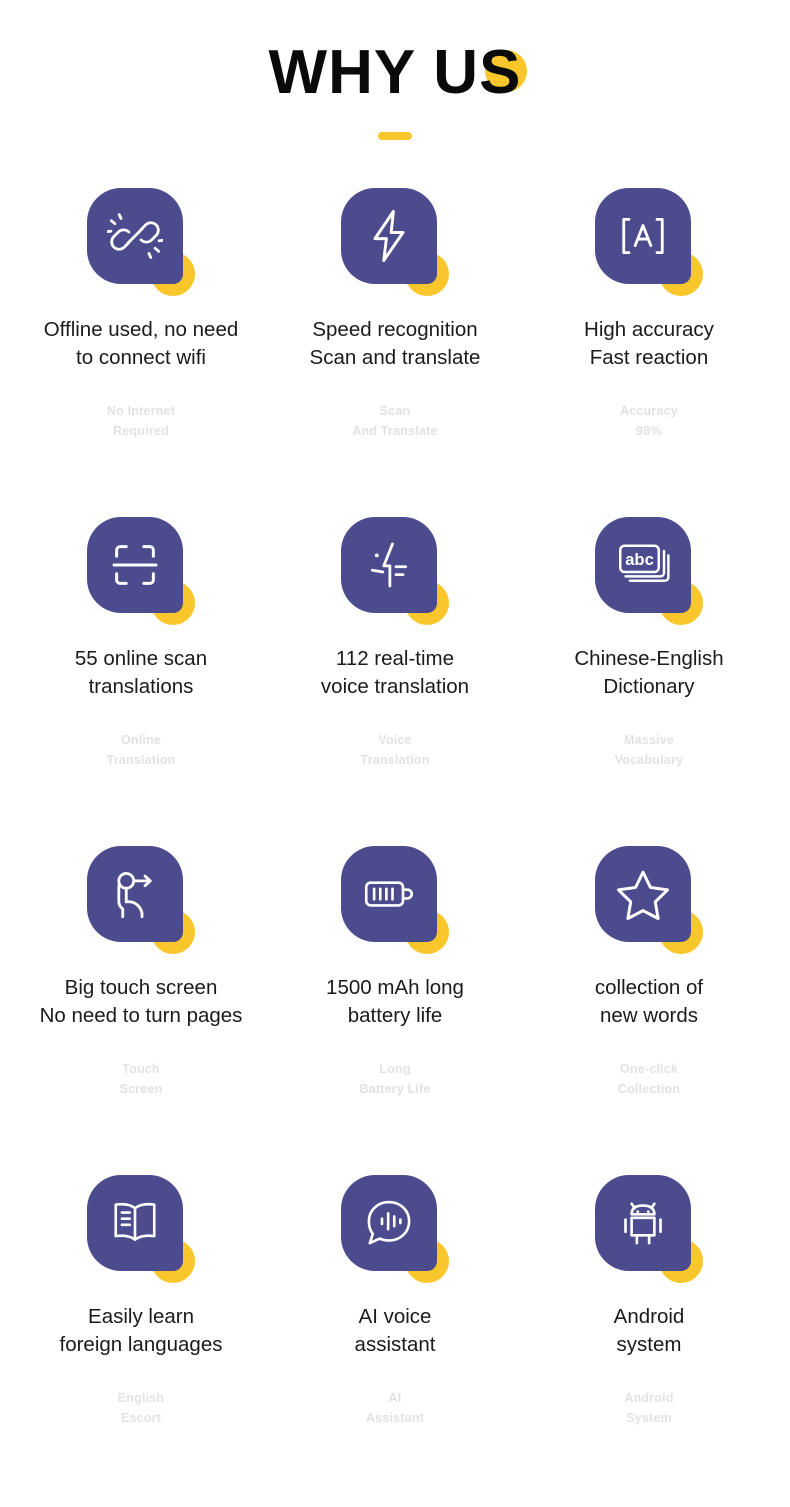 The image size is (790, 1507). Describe the element at coordinates (141, 1330) in the screenshot. I see `feature-title: Easily learn foreign languages` at that location.